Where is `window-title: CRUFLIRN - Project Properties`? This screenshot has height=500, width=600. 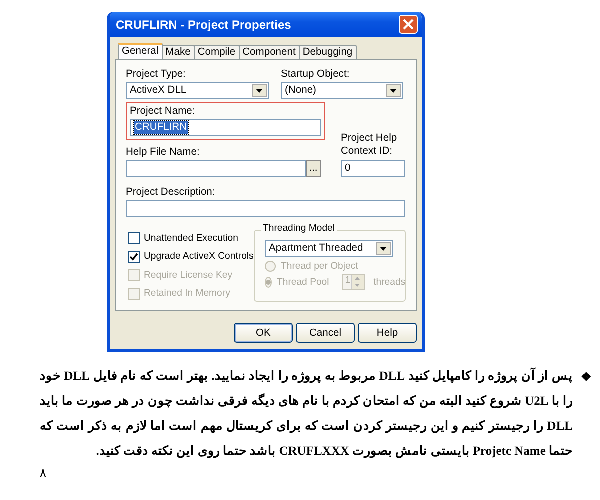
window-title: CRUFLIRN - Project Properties is located at coordinates (204, 25).